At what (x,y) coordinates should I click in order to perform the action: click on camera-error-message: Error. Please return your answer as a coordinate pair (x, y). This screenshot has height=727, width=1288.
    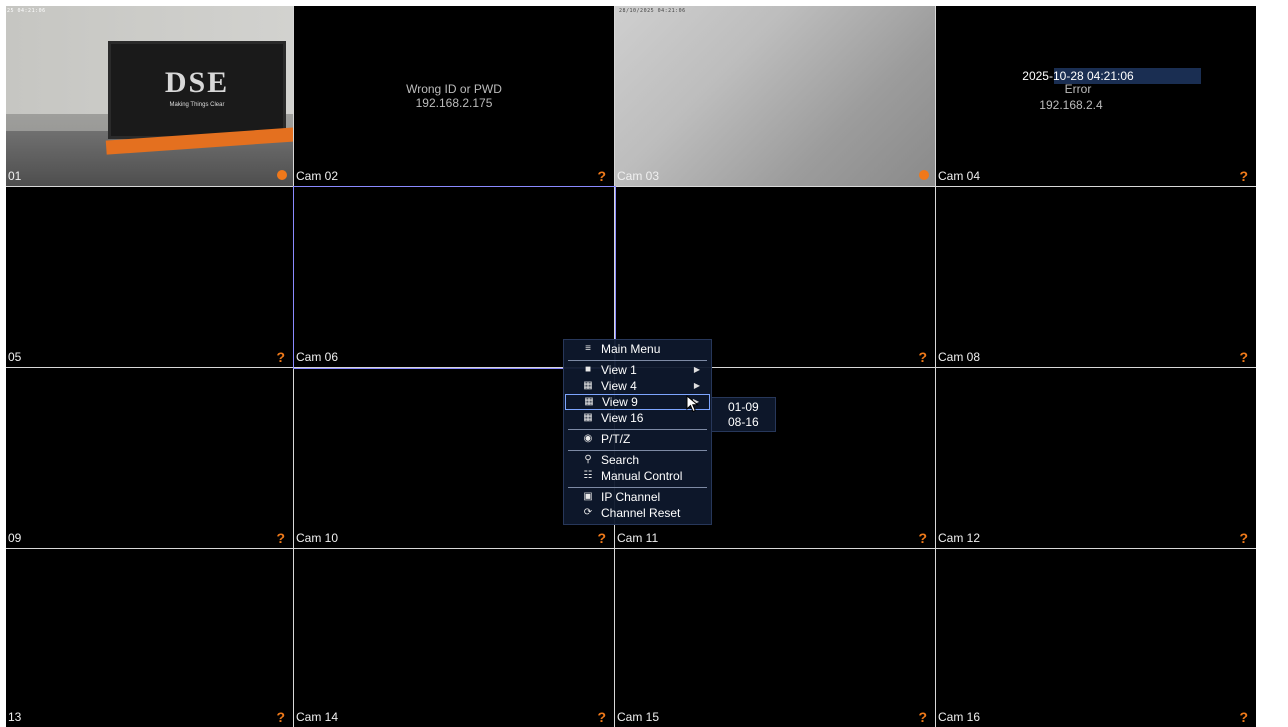
    Looking at the image, I should click on (1078, 89).